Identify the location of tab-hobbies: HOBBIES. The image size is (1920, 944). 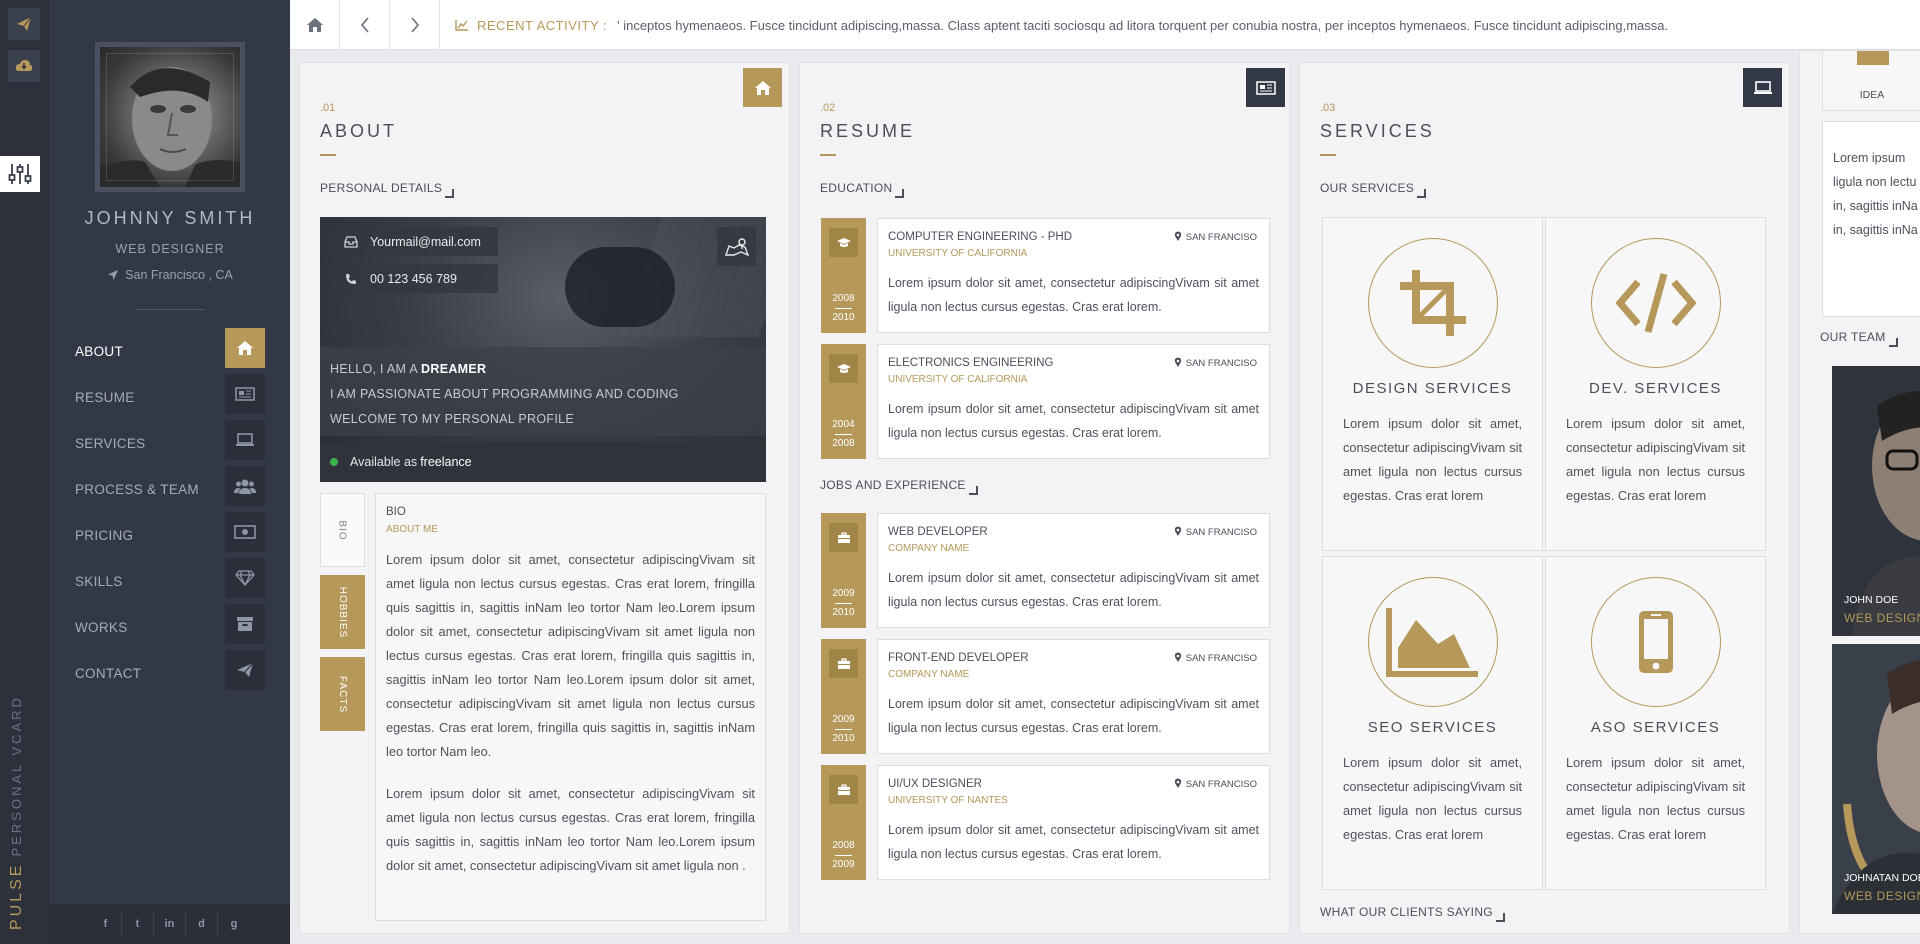
(342, 612).